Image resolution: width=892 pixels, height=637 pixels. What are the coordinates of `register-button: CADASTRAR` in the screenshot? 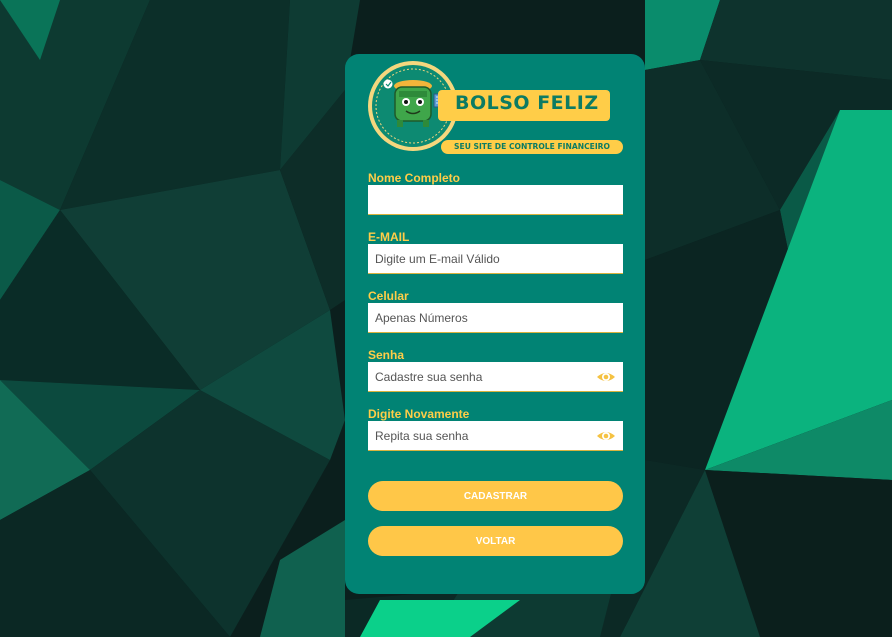 It's located at (495, 496).